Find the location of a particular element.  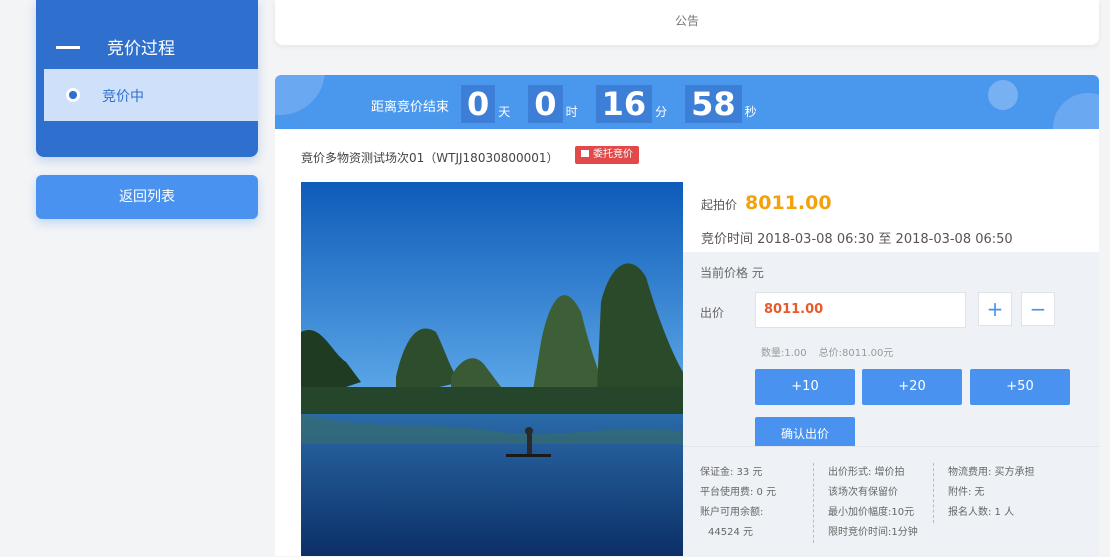

quantity-total-row: 数量:1.00 总价:8011.00元 is located at coordinates (827, 351).